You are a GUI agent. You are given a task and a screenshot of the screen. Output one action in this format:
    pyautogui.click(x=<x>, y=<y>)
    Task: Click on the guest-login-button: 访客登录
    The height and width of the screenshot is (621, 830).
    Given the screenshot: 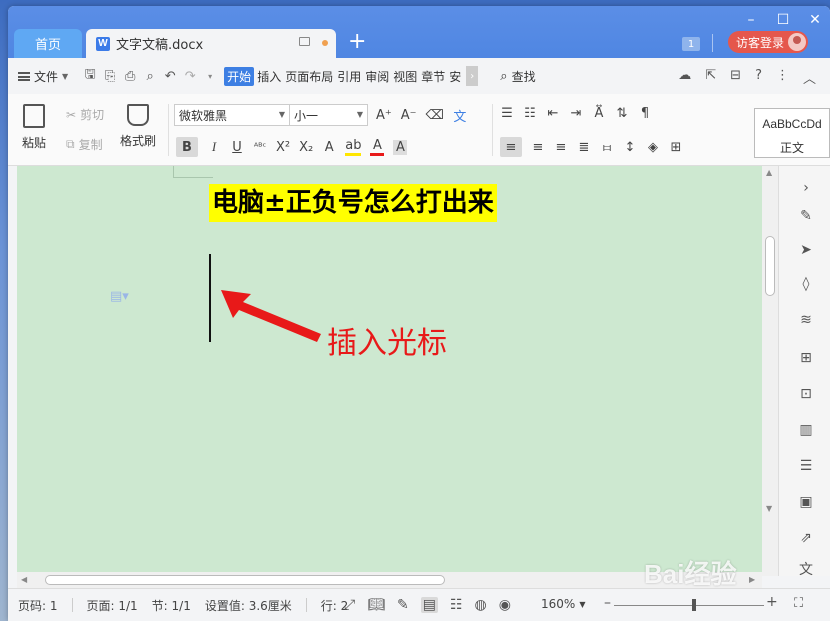 What is the action you would take?
    pyautogui.click(x=768, y=42)
    